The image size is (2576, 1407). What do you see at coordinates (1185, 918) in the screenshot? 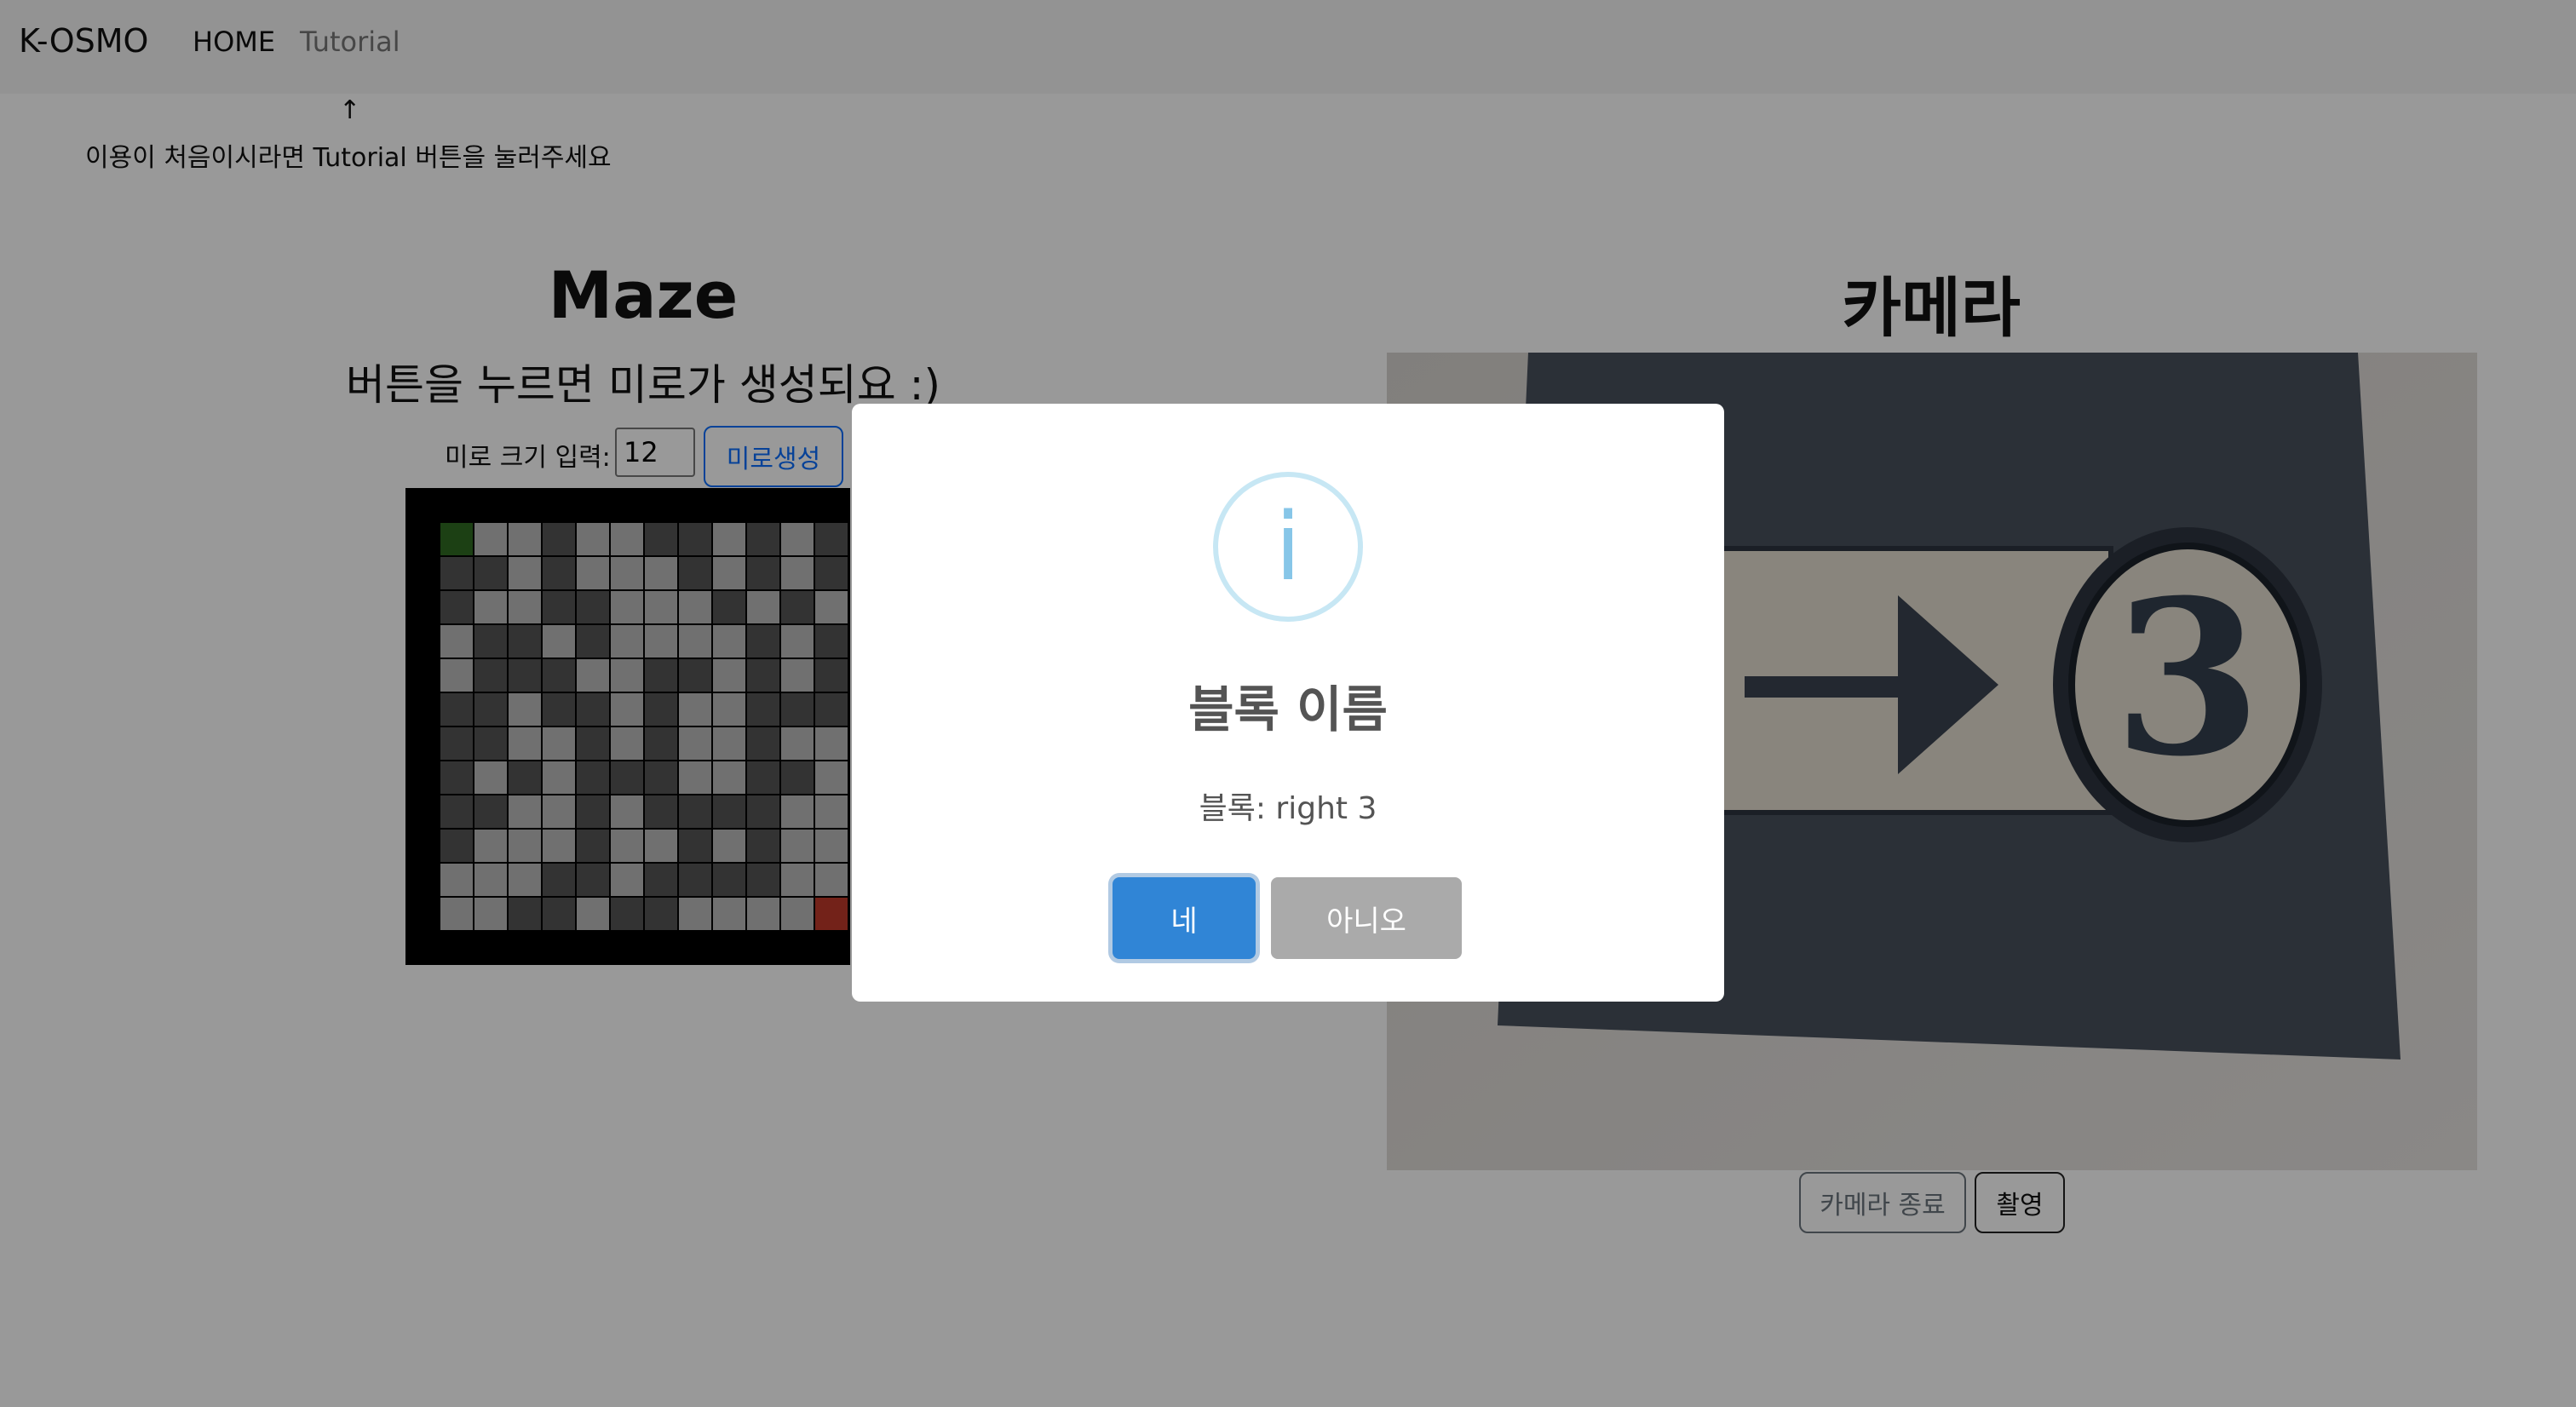
I see `confirm-button: 네` at bounding box center [1185, 918].